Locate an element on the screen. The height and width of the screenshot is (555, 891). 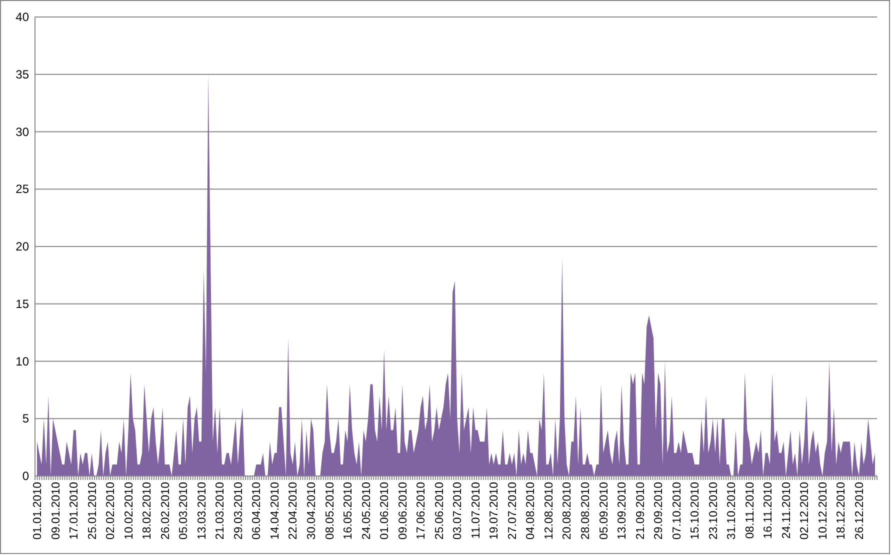
y-tick-label: 5 is located at coordinates (25, 419).